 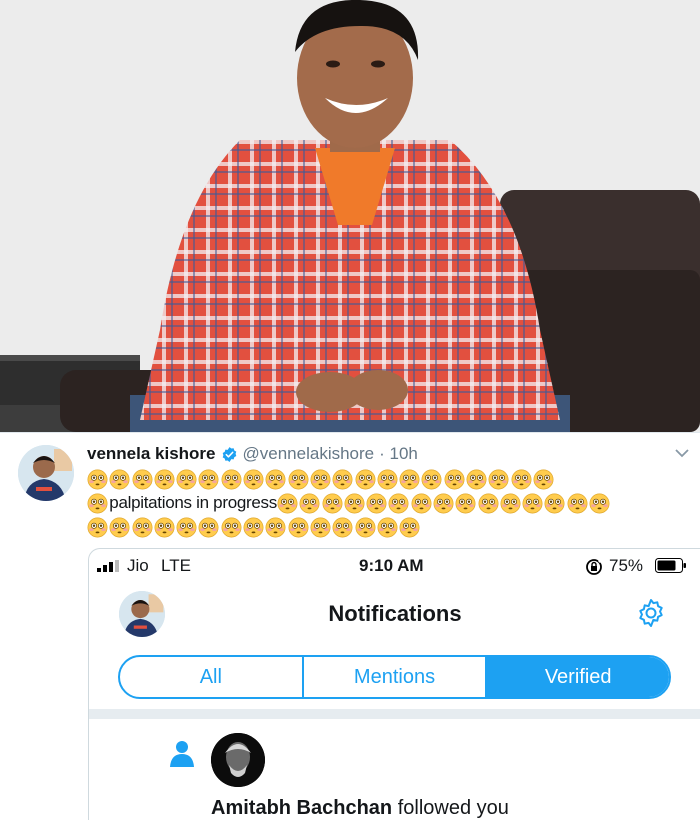 I want to click on signal-strength-icon, so click(x=108, y=566).